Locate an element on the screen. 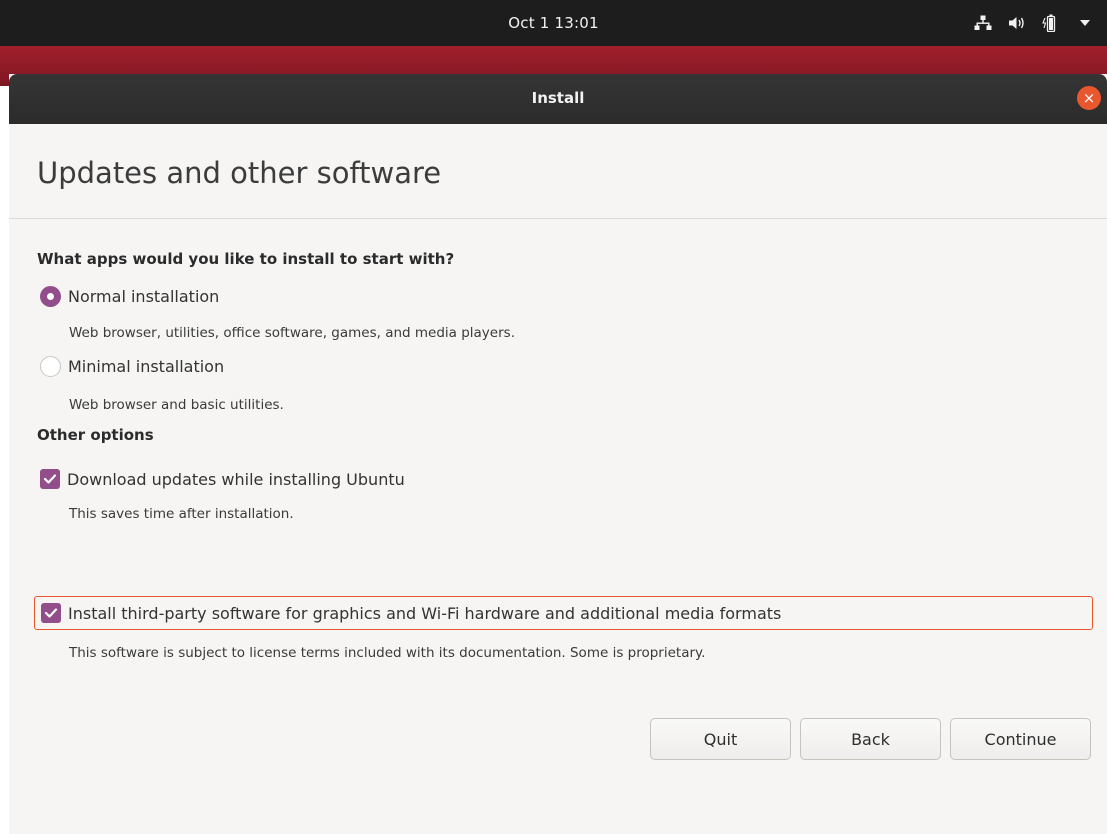 The width and height of the screenshot is (1107, 834). volume-icon is located at coordinates (1017, 23).